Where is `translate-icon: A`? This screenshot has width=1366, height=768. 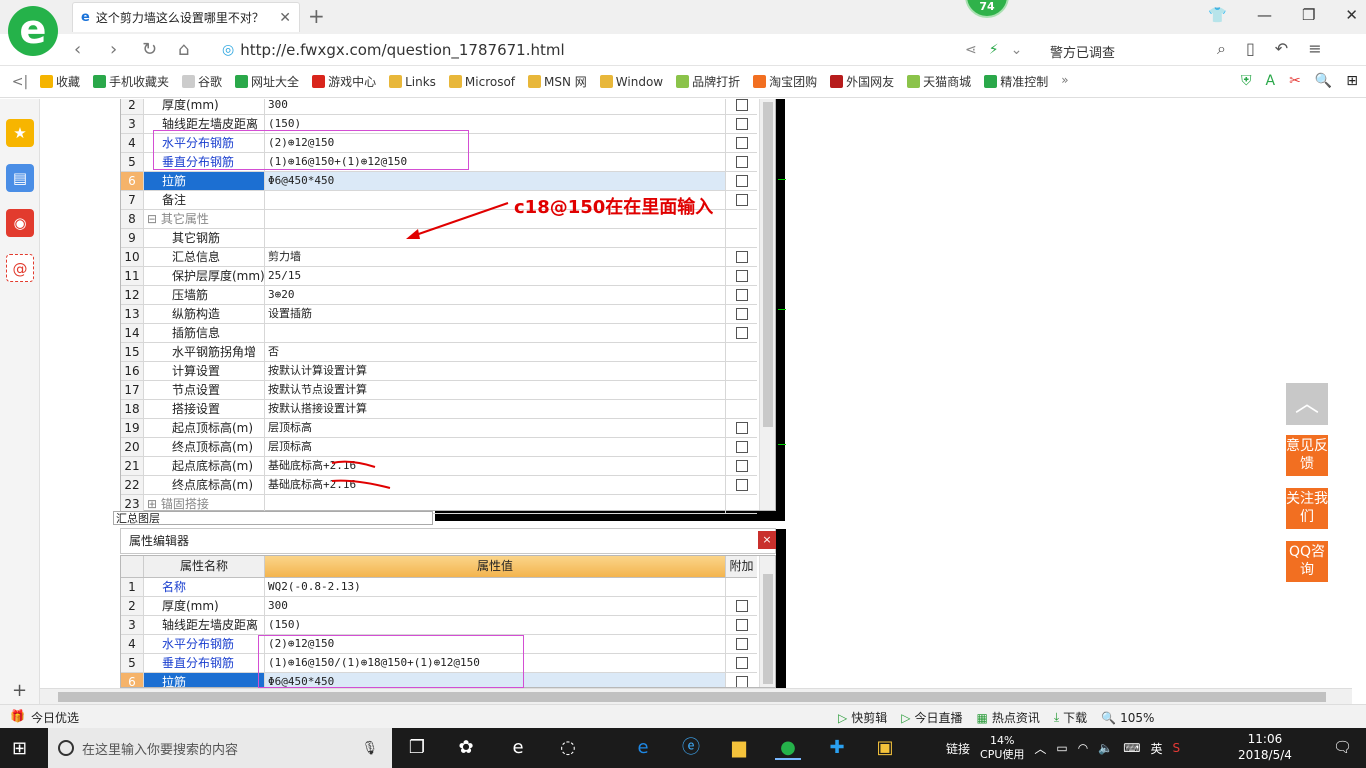
translate-icon: A is located at coordinates (1271, 81).